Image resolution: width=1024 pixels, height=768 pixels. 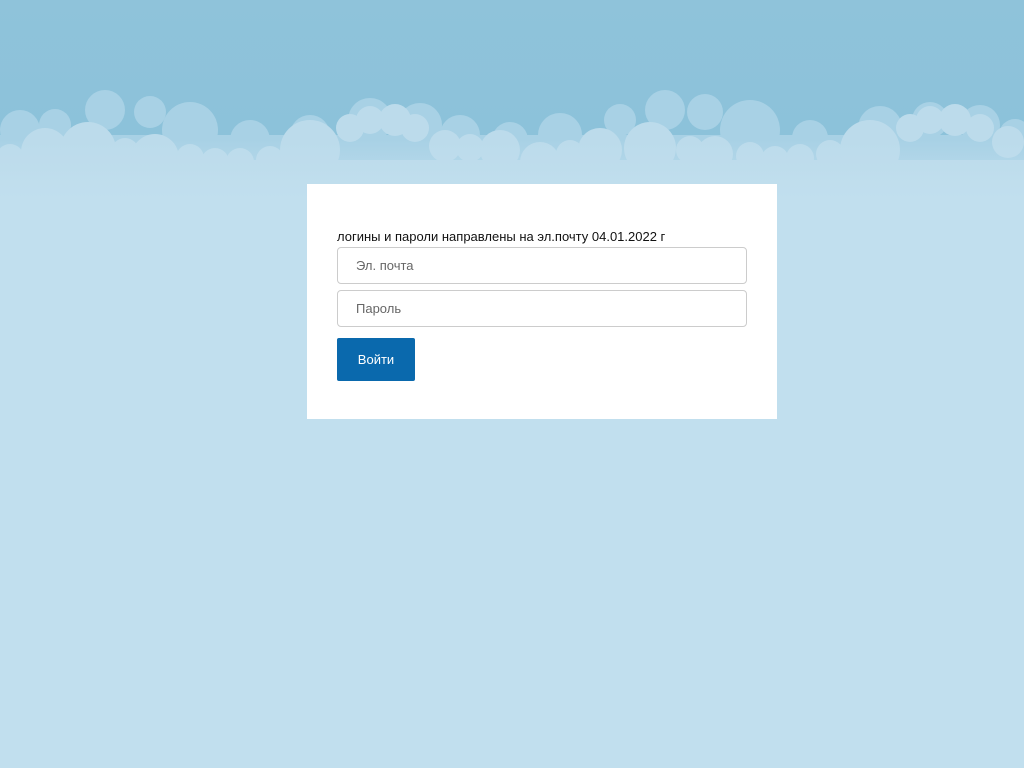 I want to click on password-field, so click(x=542, y=308).